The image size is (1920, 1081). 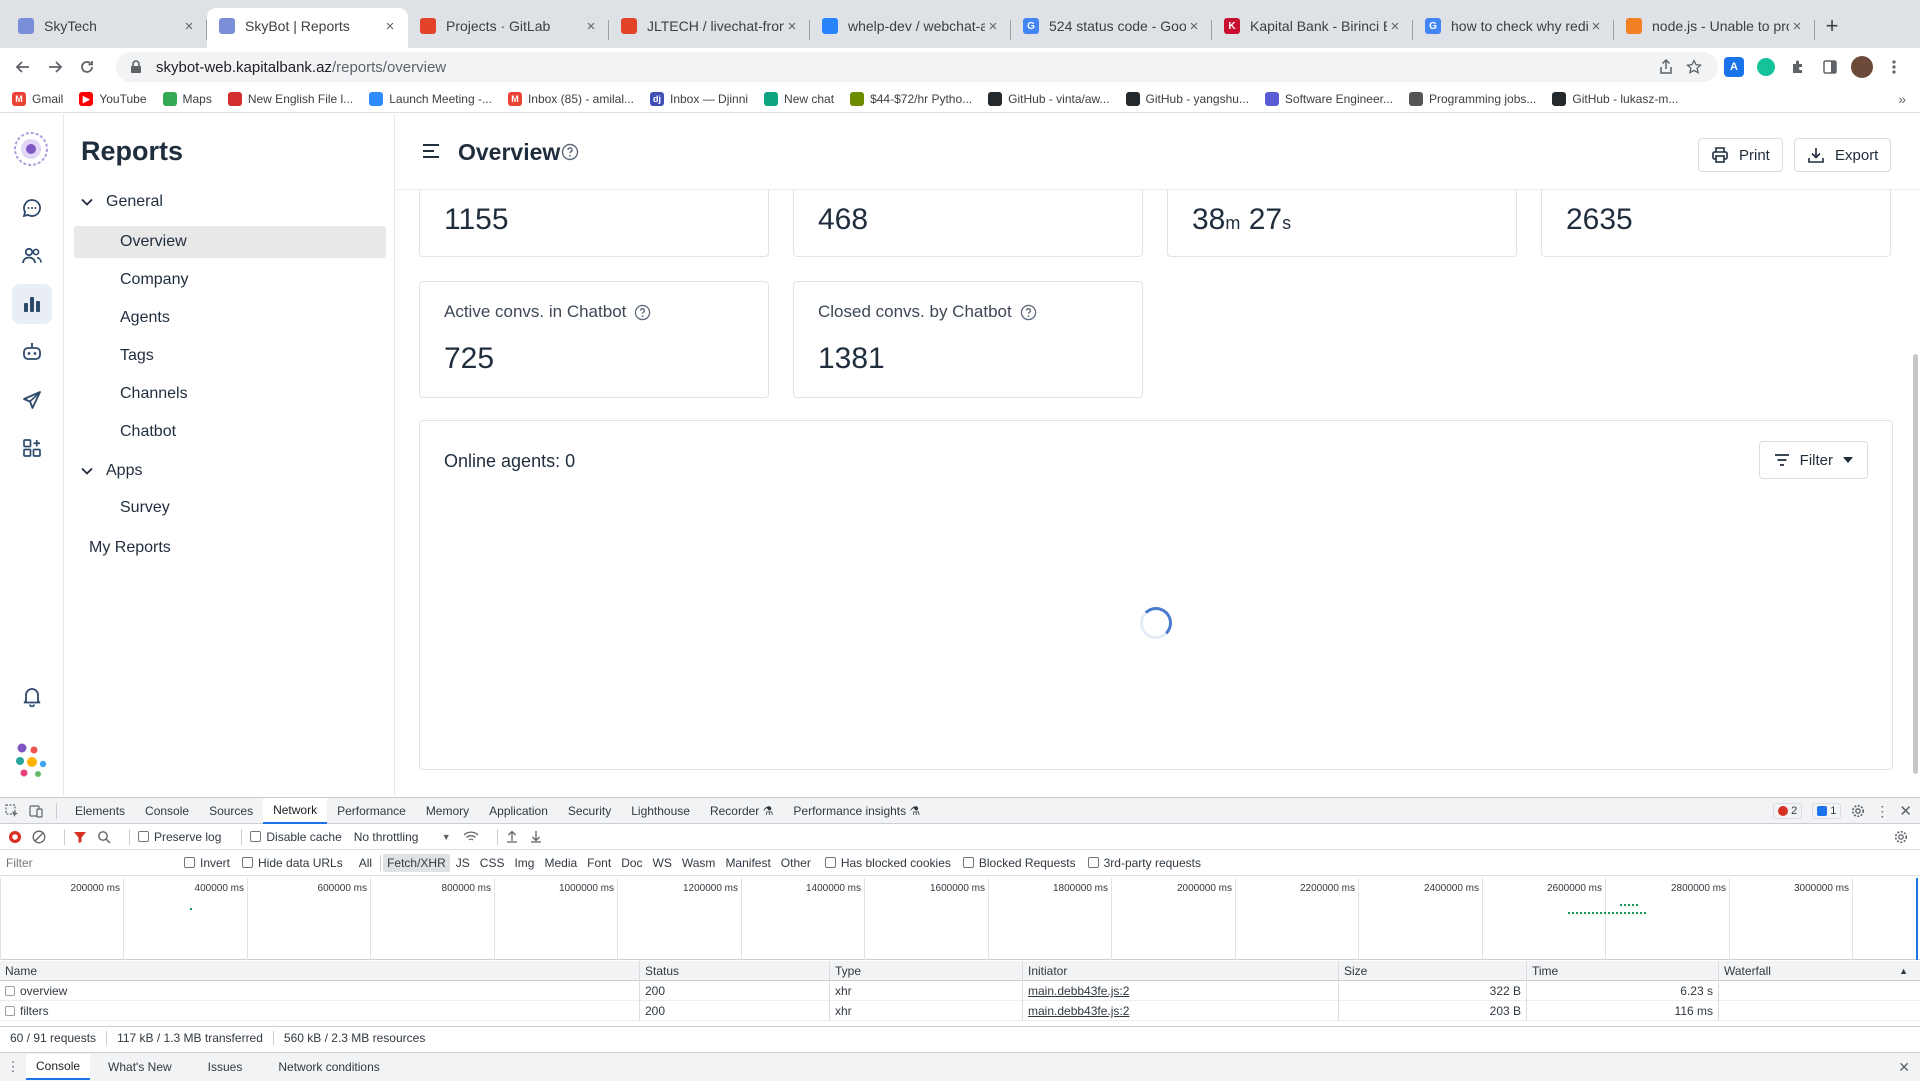 What do you see at coordinates (58, 1067) in the screenshot?
I see `drawer-tab-console: Console` at bounding box center [58, 1067].